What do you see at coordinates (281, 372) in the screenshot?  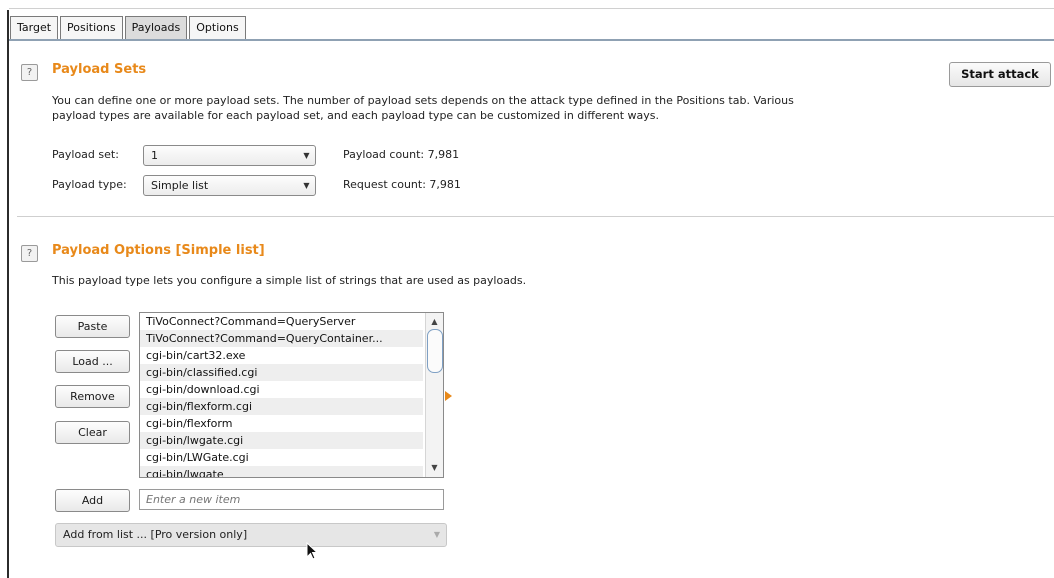 I see `list-item: cgi-bin/classified.cgi` at bounding box center [281, 372].